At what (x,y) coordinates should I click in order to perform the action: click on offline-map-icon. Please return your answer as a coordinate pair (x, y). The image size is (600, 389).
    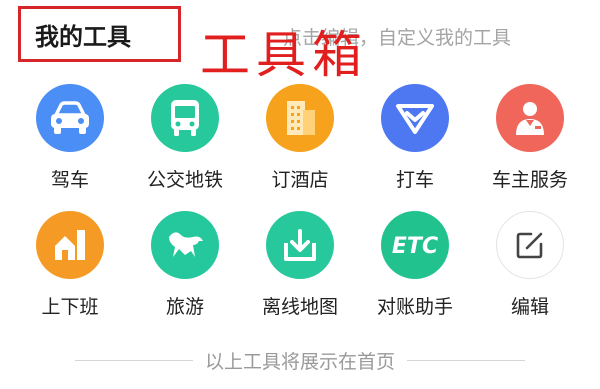
    Looking at the image, I should click on (300, 245).